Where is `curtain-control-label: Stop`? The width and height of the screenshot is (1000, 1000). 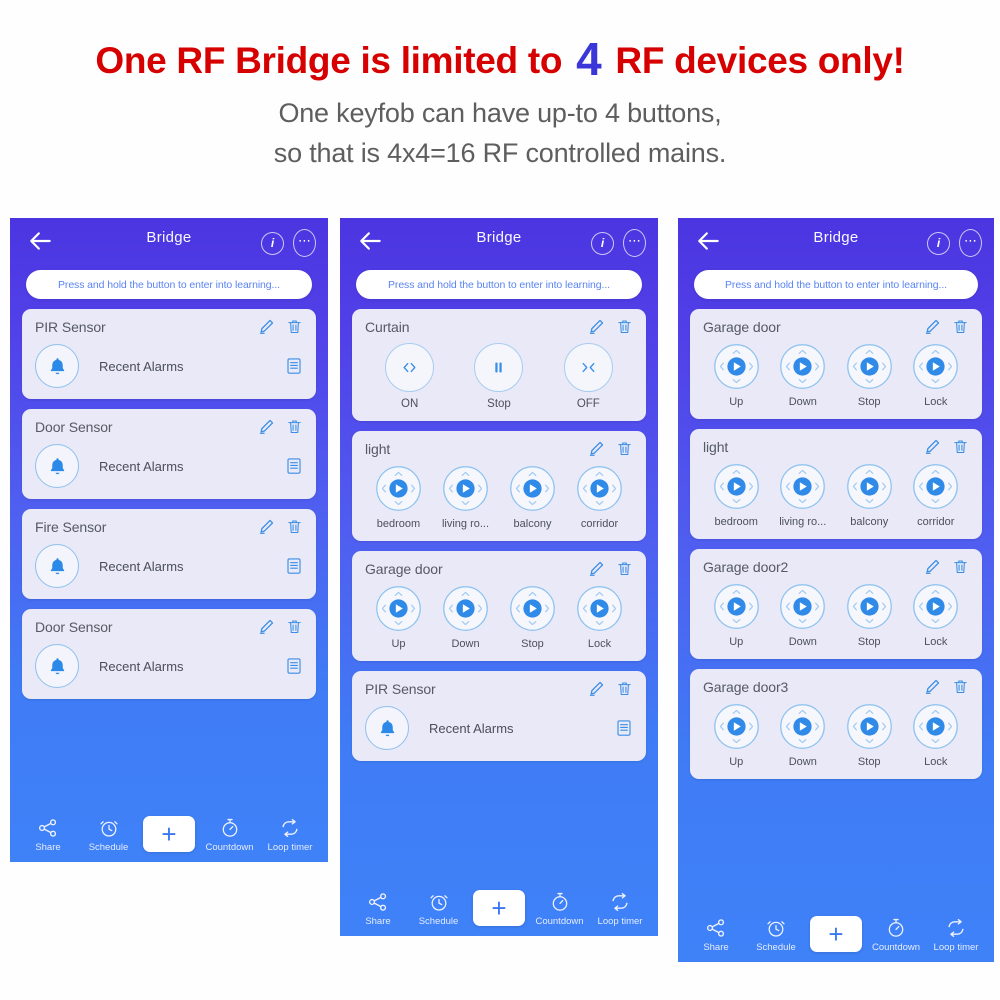 curtain-control-label: Stop is located at coordinates (499, 404).